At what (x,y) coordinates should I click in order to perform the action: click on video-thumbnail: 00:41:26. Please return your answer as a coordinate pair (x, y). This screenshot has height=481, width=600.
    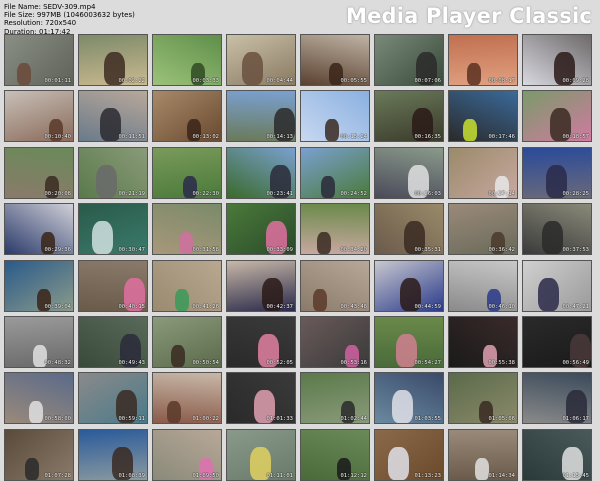
    Looking at the image, I should click on (187, 285).